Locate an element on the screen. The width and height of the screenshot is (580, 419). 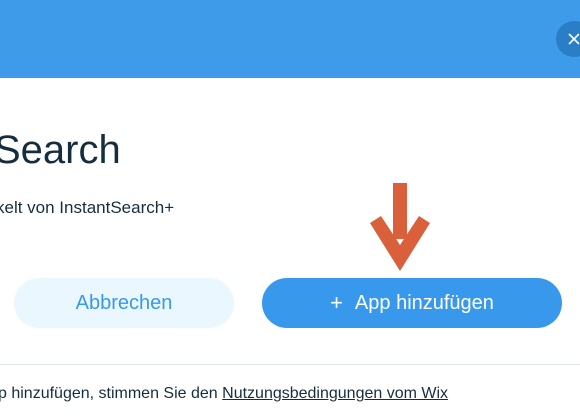
cancel-button-label: Abbrechen is located at coordinates (124, 302).